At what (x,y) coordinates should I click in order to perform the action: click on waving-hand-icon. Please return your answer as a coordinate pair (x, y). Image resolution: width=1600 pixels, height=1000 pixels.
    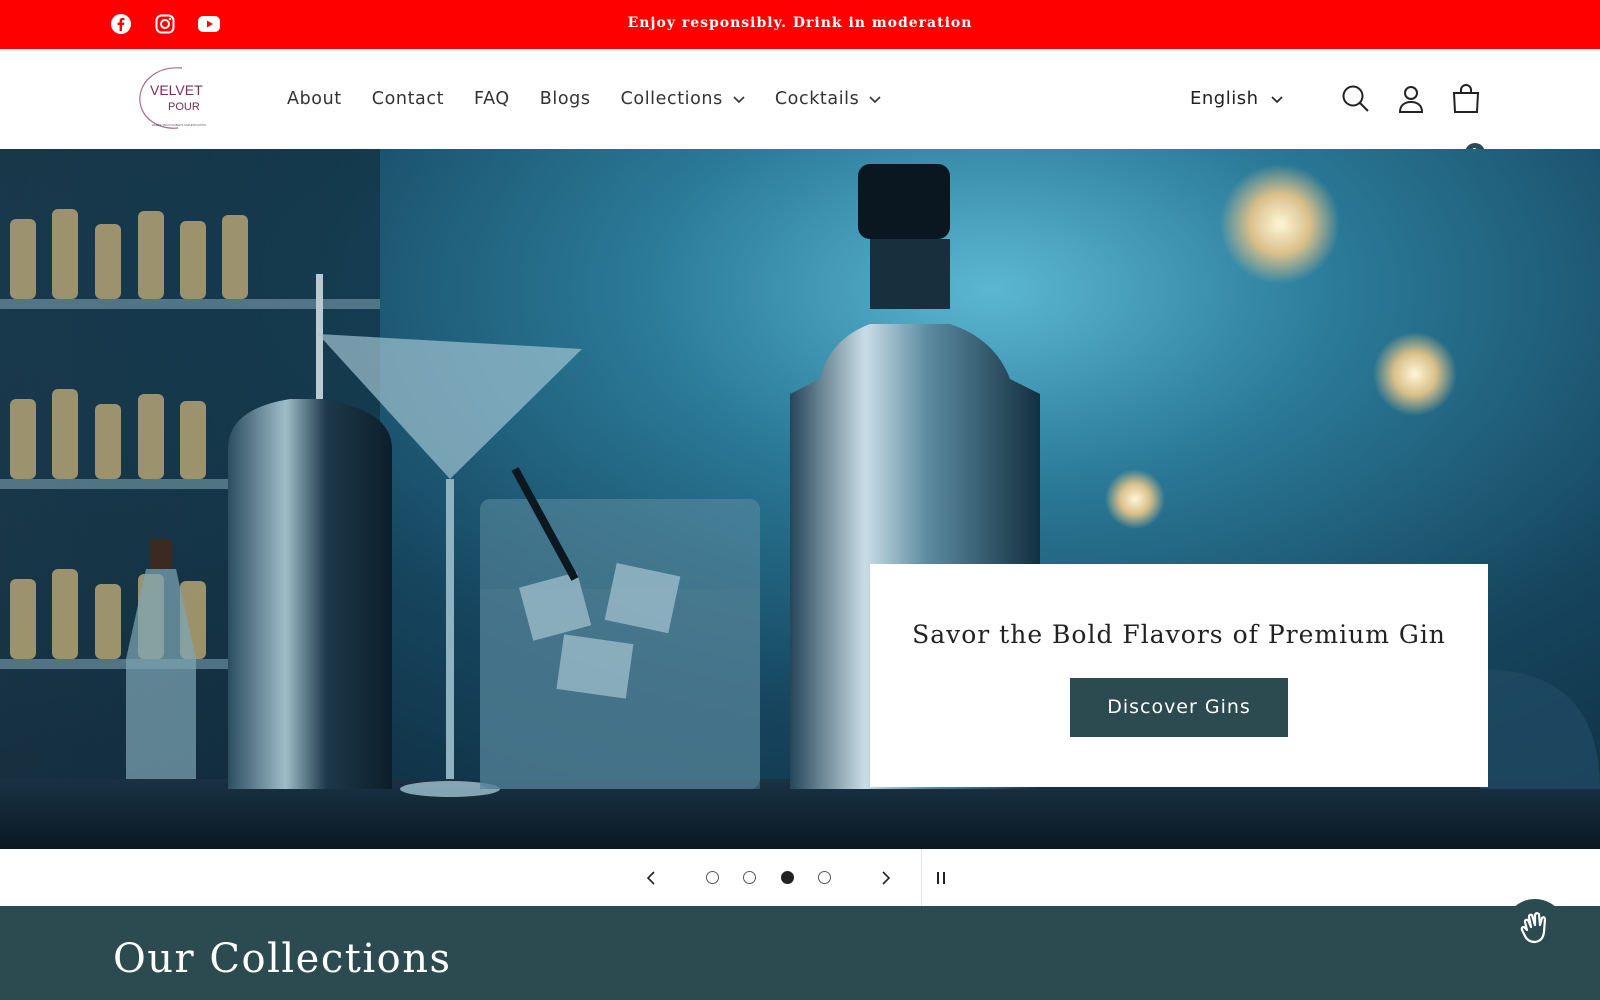
    Looking at the image, I should click on (1535, 930).